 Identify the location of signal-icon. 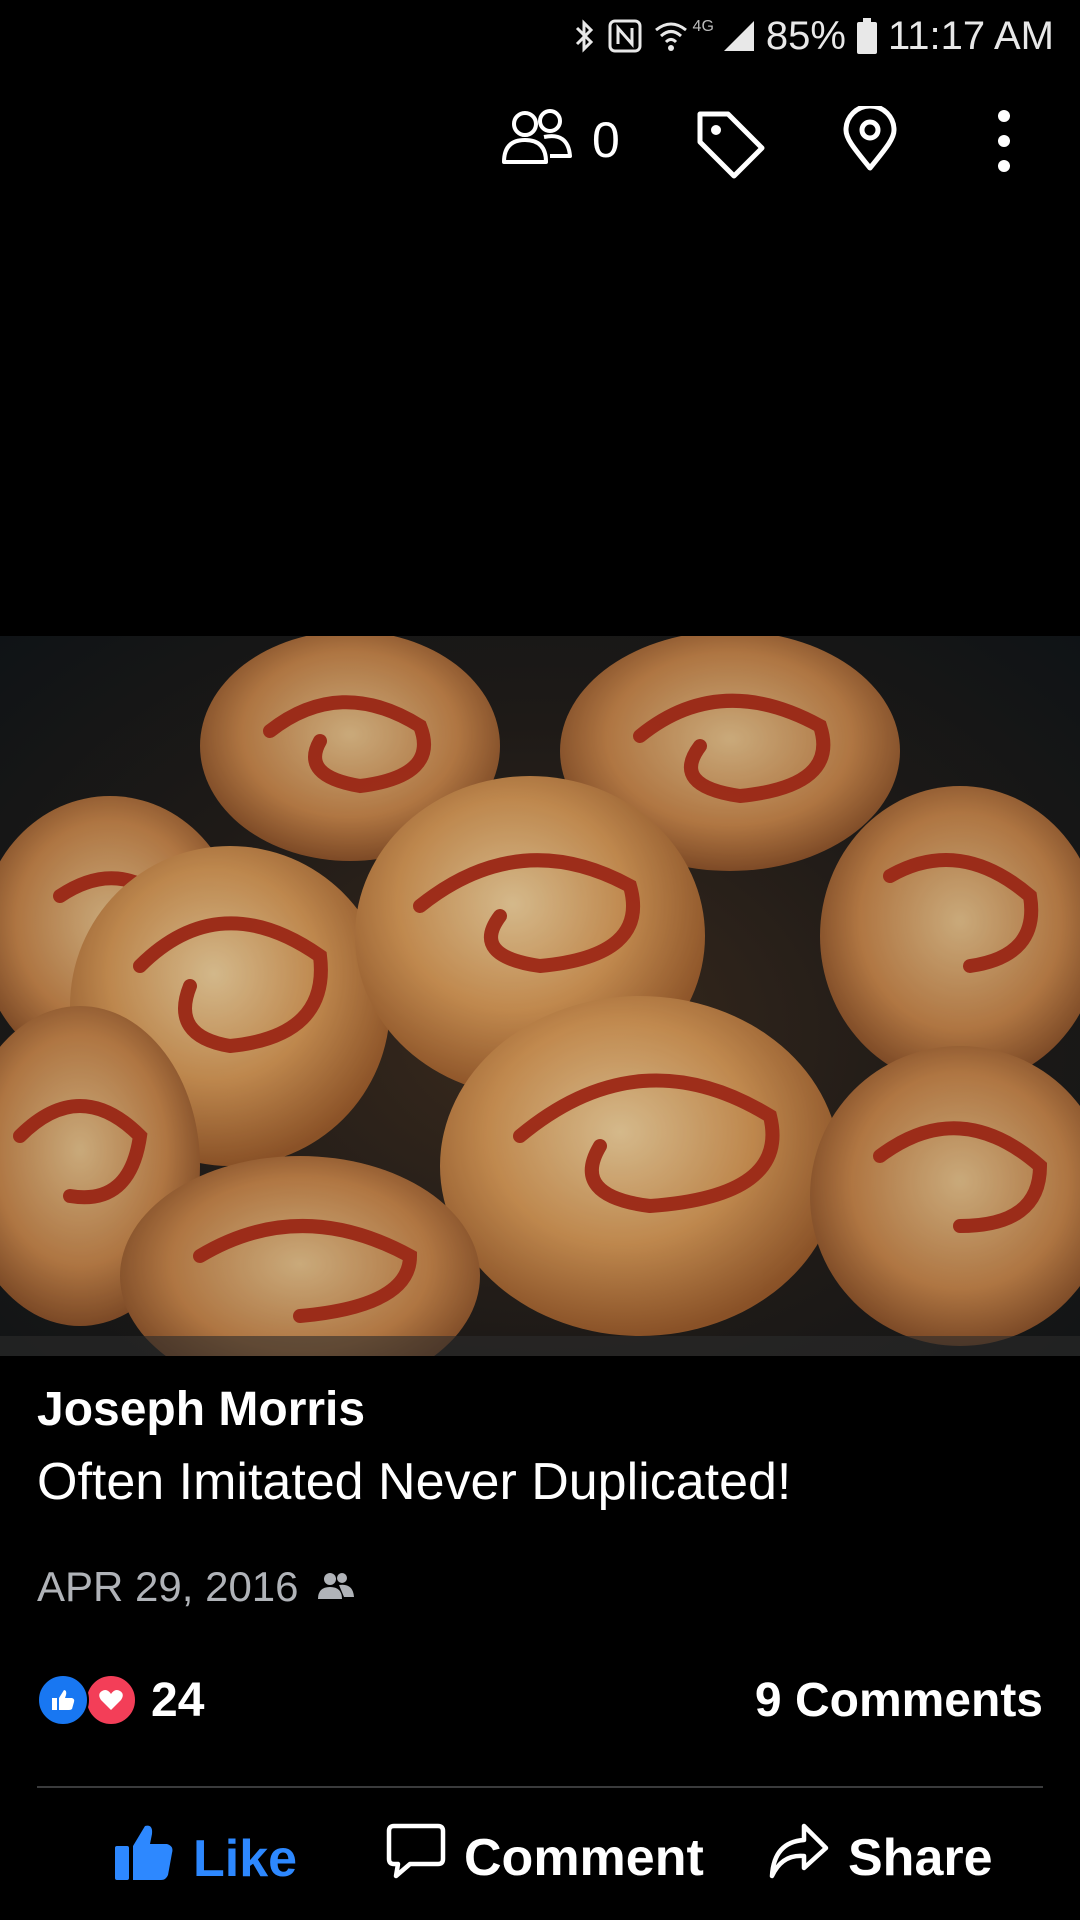
(739, 36).